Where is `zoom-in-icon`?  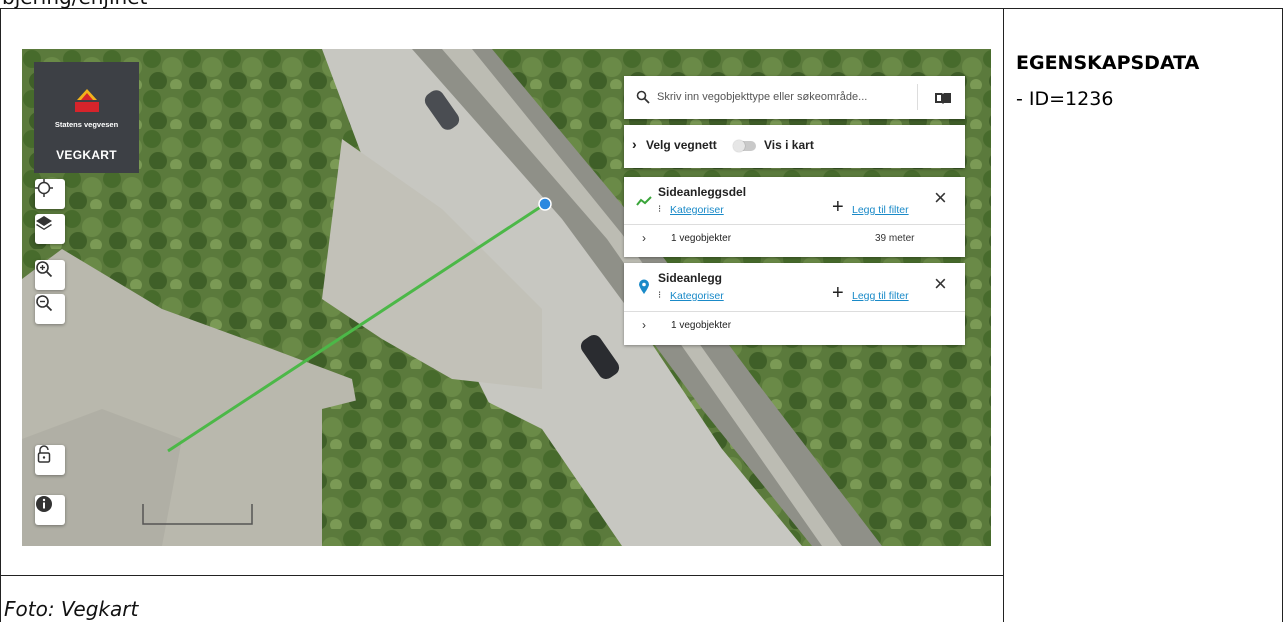 zoom-in-icon is located at coordinates (44, 269).